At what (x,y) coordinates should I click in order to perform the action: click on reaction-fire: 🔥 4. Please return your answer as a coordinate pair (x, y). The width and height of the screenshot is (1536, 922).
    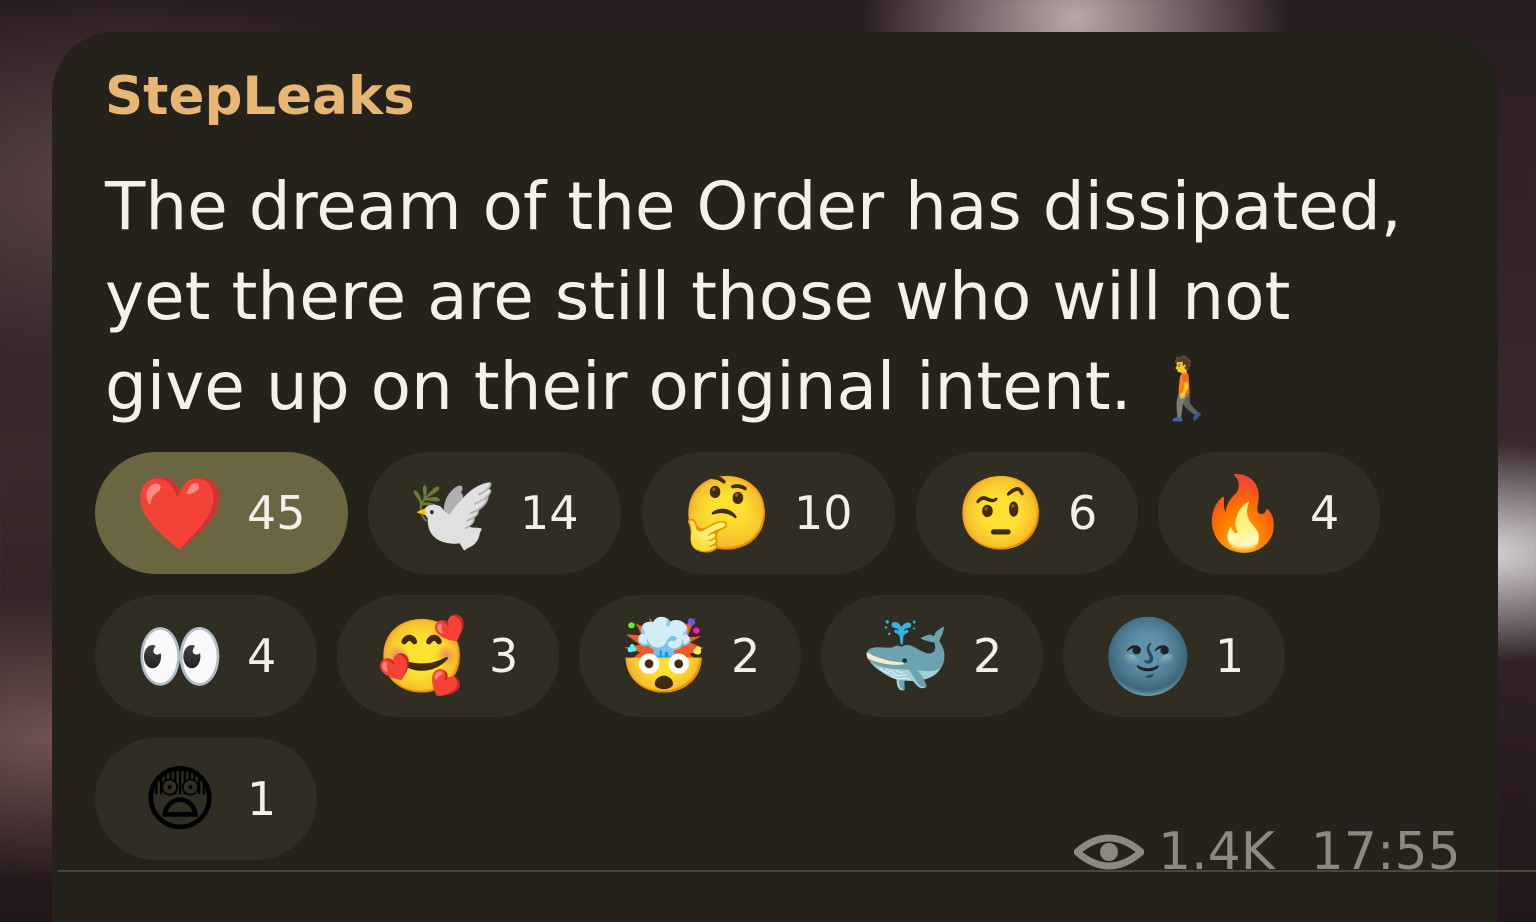
    Looking at the image, I should click on (1269, 513).